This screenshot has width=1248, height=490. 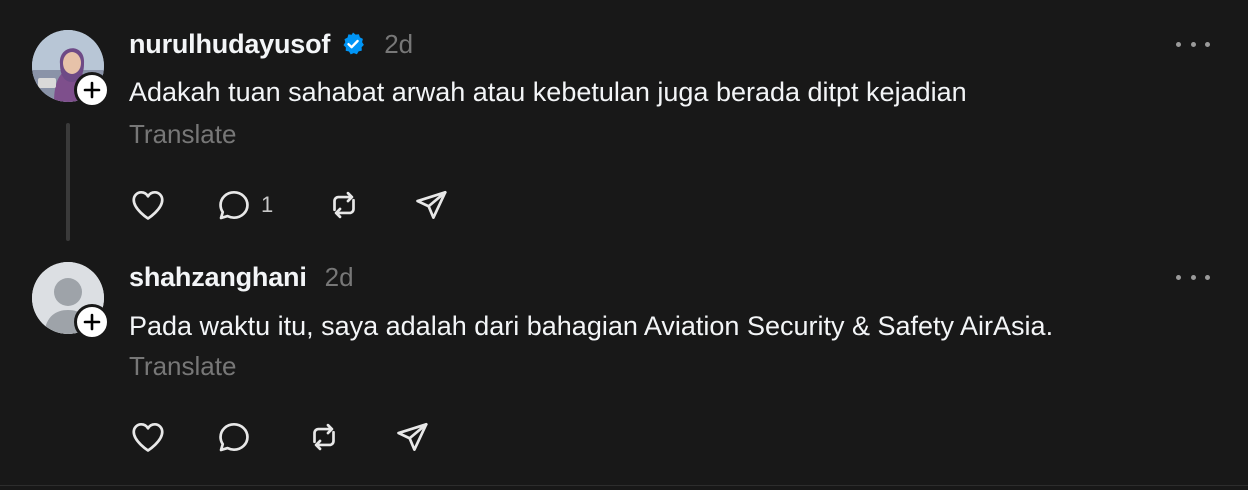 I want to click on verified-badge-icon, so click(x=354, y=43).